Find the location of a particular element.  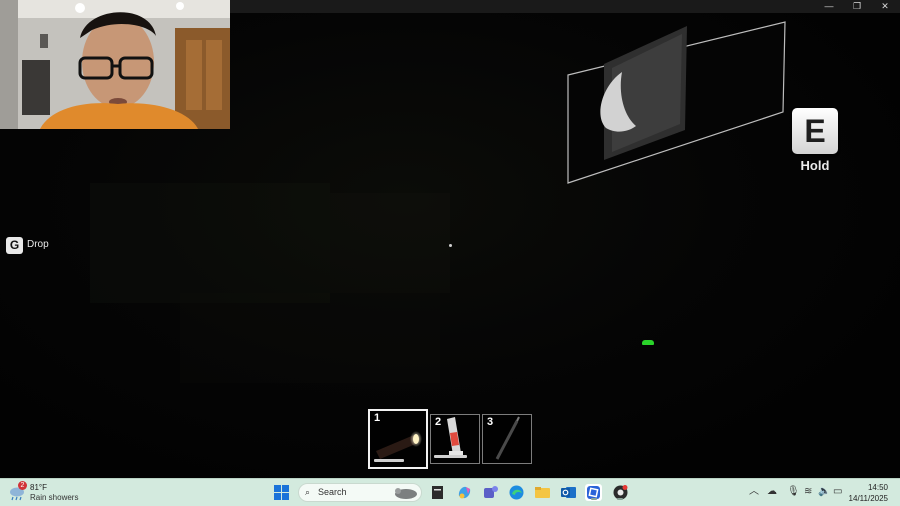

onedrive-icon: ☁ is located at coordinates (772, 492).